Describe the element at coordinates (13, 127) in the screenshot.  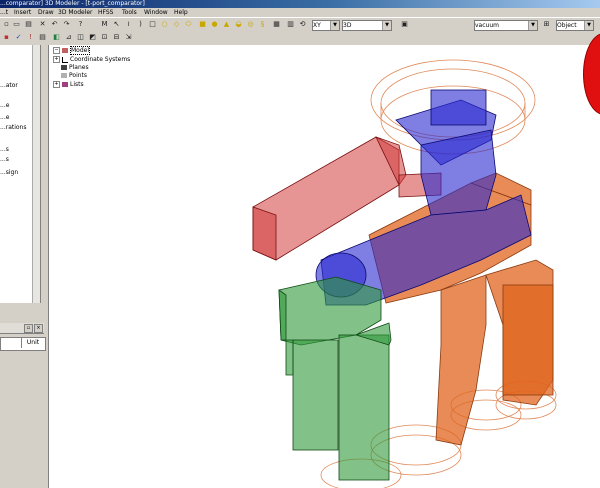
I see `project-item: ...rations` at that location.